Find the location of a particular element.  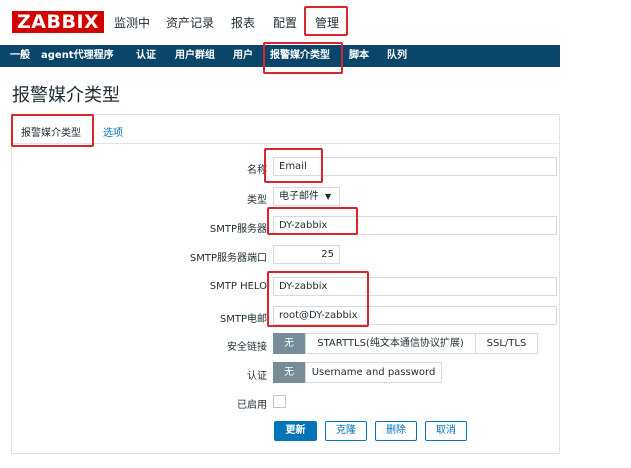

subnav-queue: 队列 is located at coordinates (397, 56).